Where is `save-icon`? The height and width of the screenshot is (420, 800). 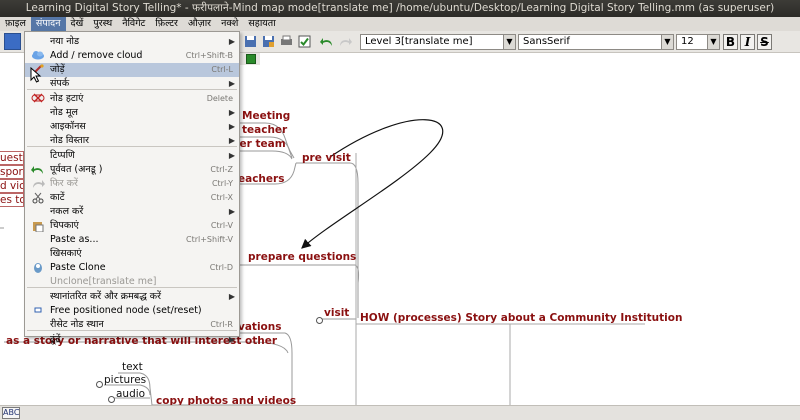
save-icon is located at coordinates (250, 41).